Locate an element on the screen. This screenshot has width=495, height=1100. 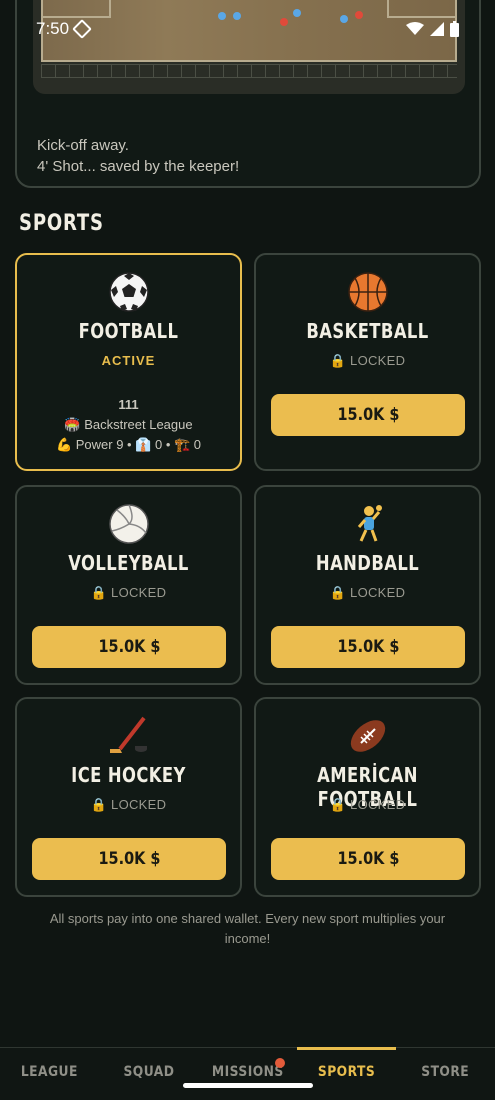
basketball-icon-graphic is located at coordinates (367, 292).